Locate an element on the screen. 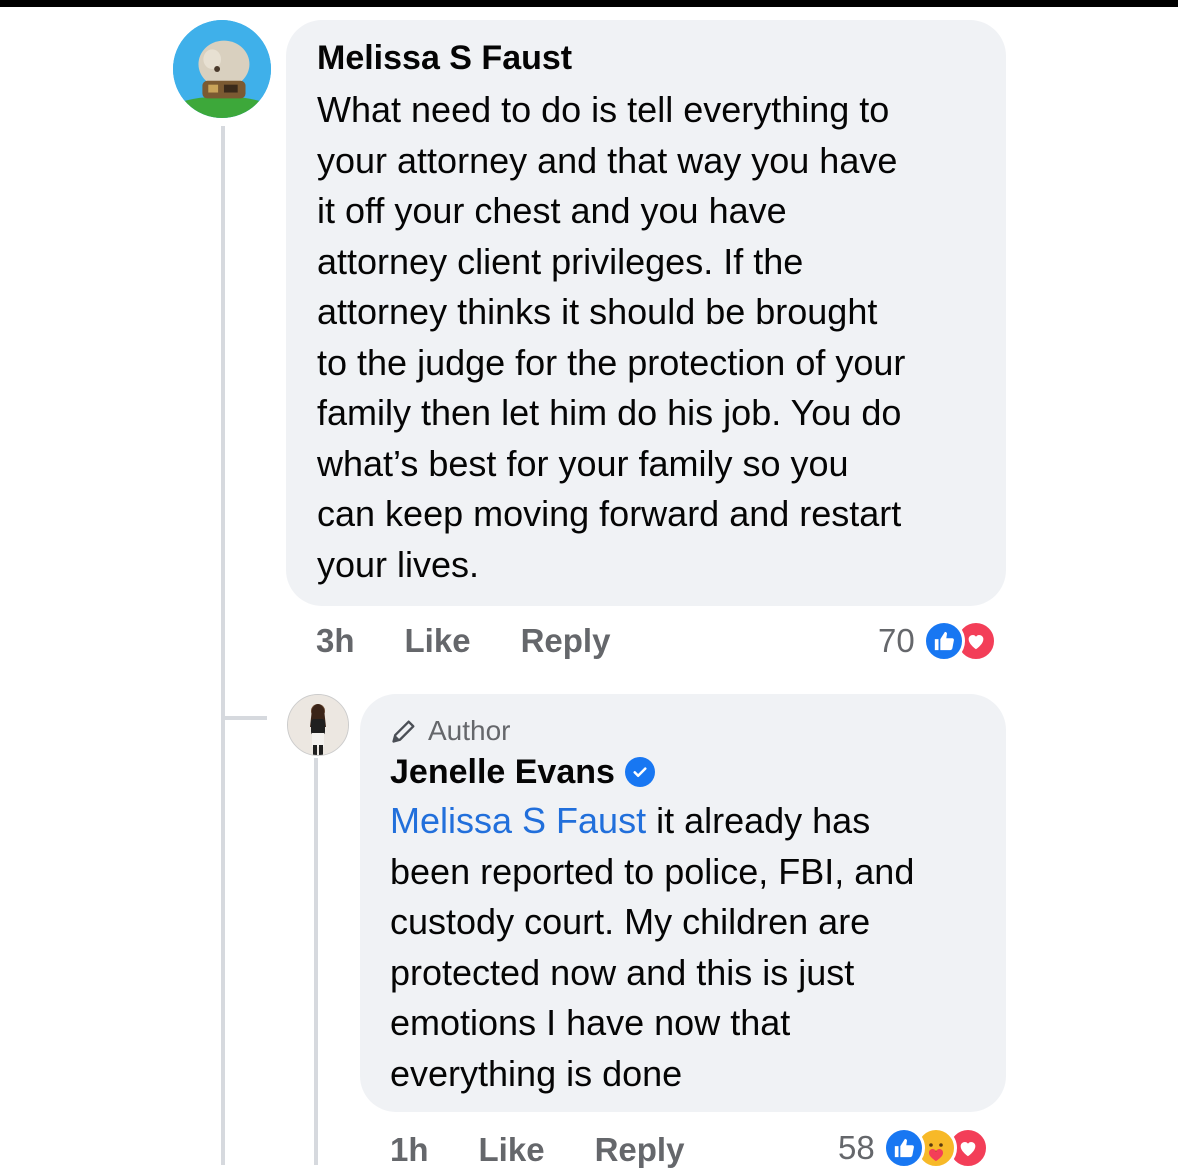  comment-reactions: 70 is located at coordinates (937, 641).